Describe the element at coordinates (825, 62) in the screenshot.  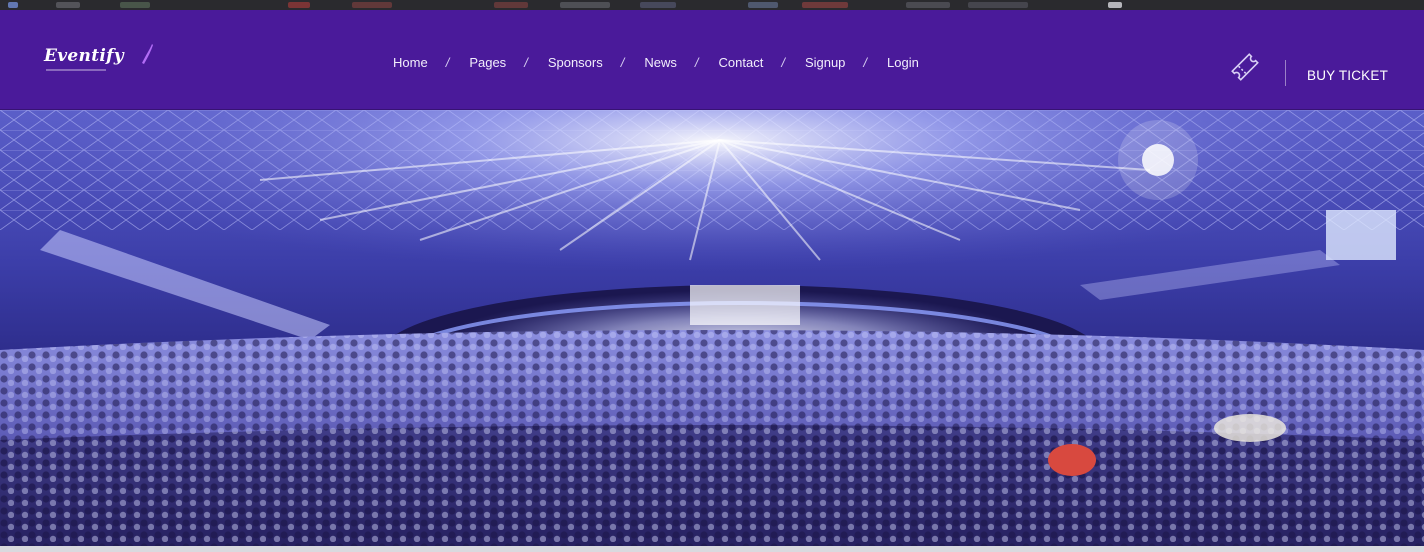
I see `nav-signup: Signup` at that location.